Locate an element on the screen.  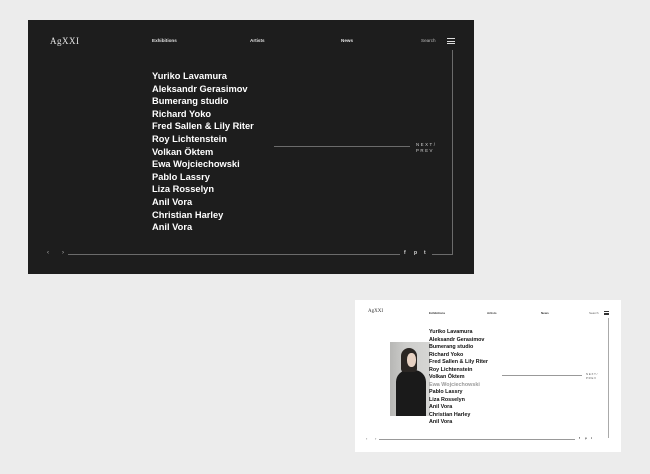
artist-photo is located at coordinates (410, 379).